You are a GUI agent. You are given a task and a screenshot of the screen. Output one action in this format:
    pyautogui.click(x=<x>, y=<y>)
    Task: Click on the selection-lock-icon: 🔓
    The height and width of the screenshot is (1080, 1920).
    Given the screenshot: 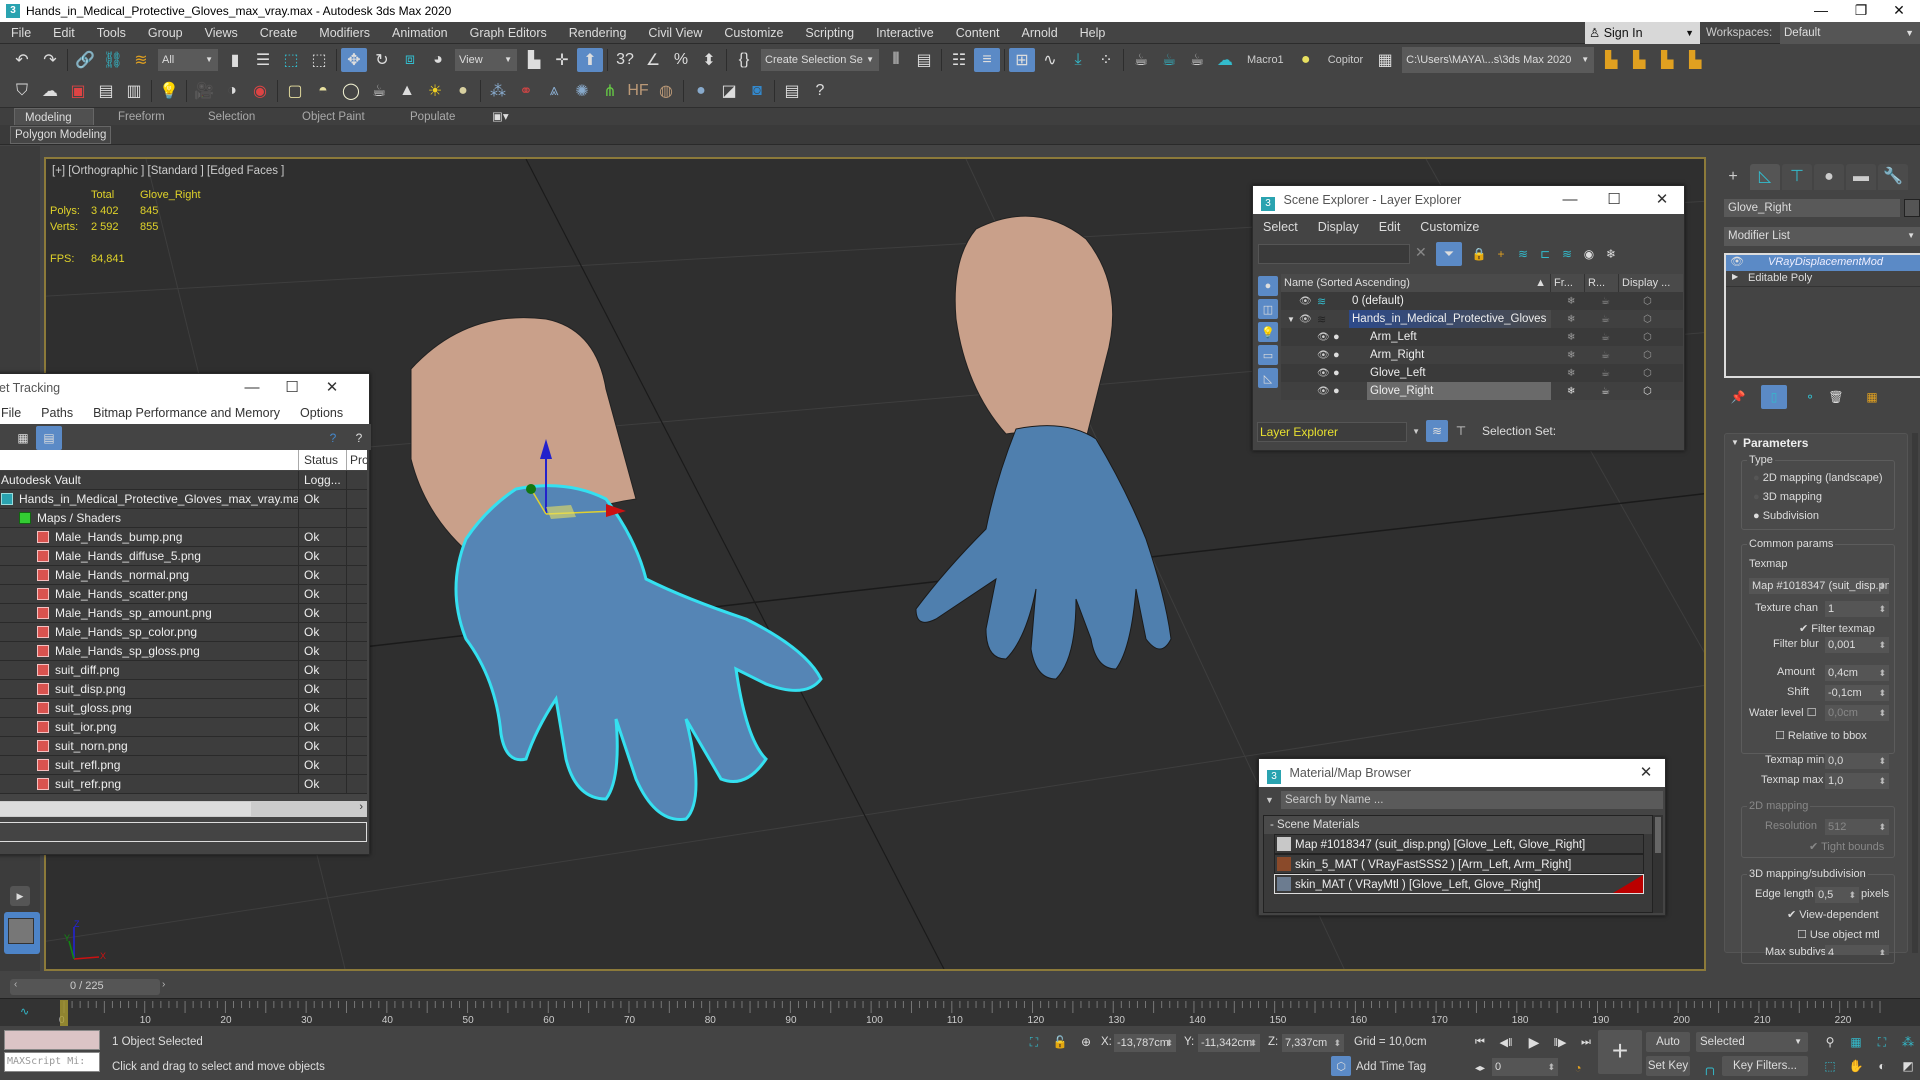 What is the action you would take?
    pyautogui.click(x=1060, y=1042)
    